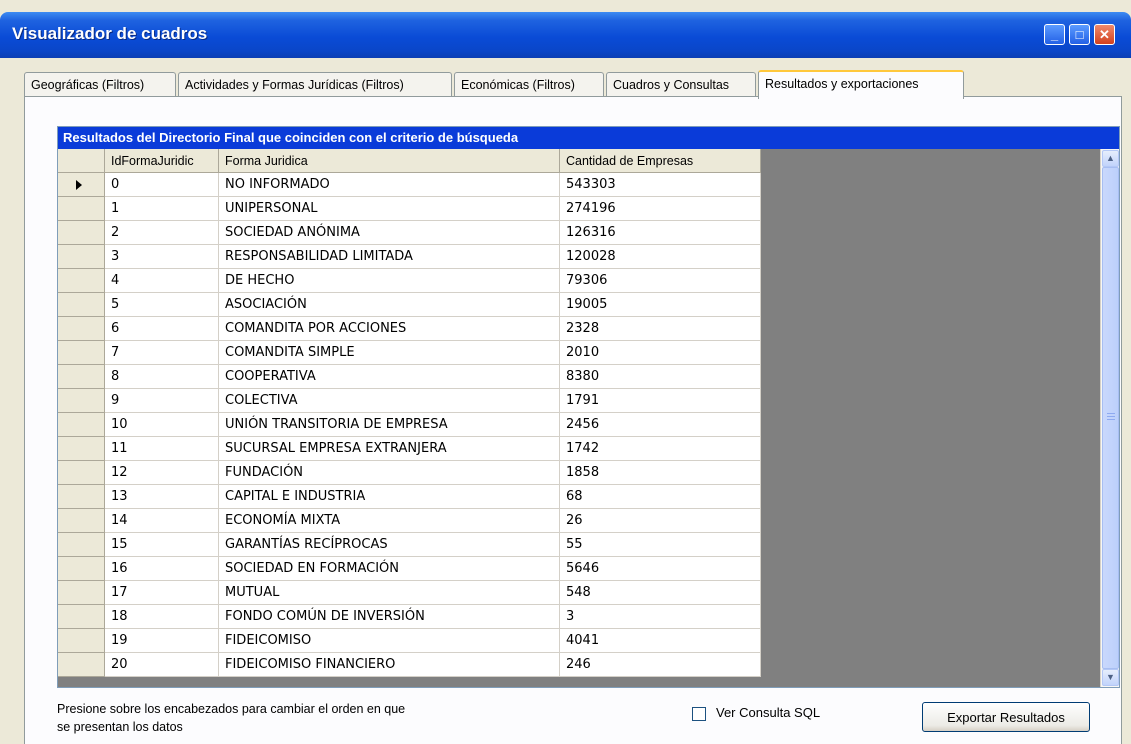  I want to click on cell-id: 0, so click(162, 185).